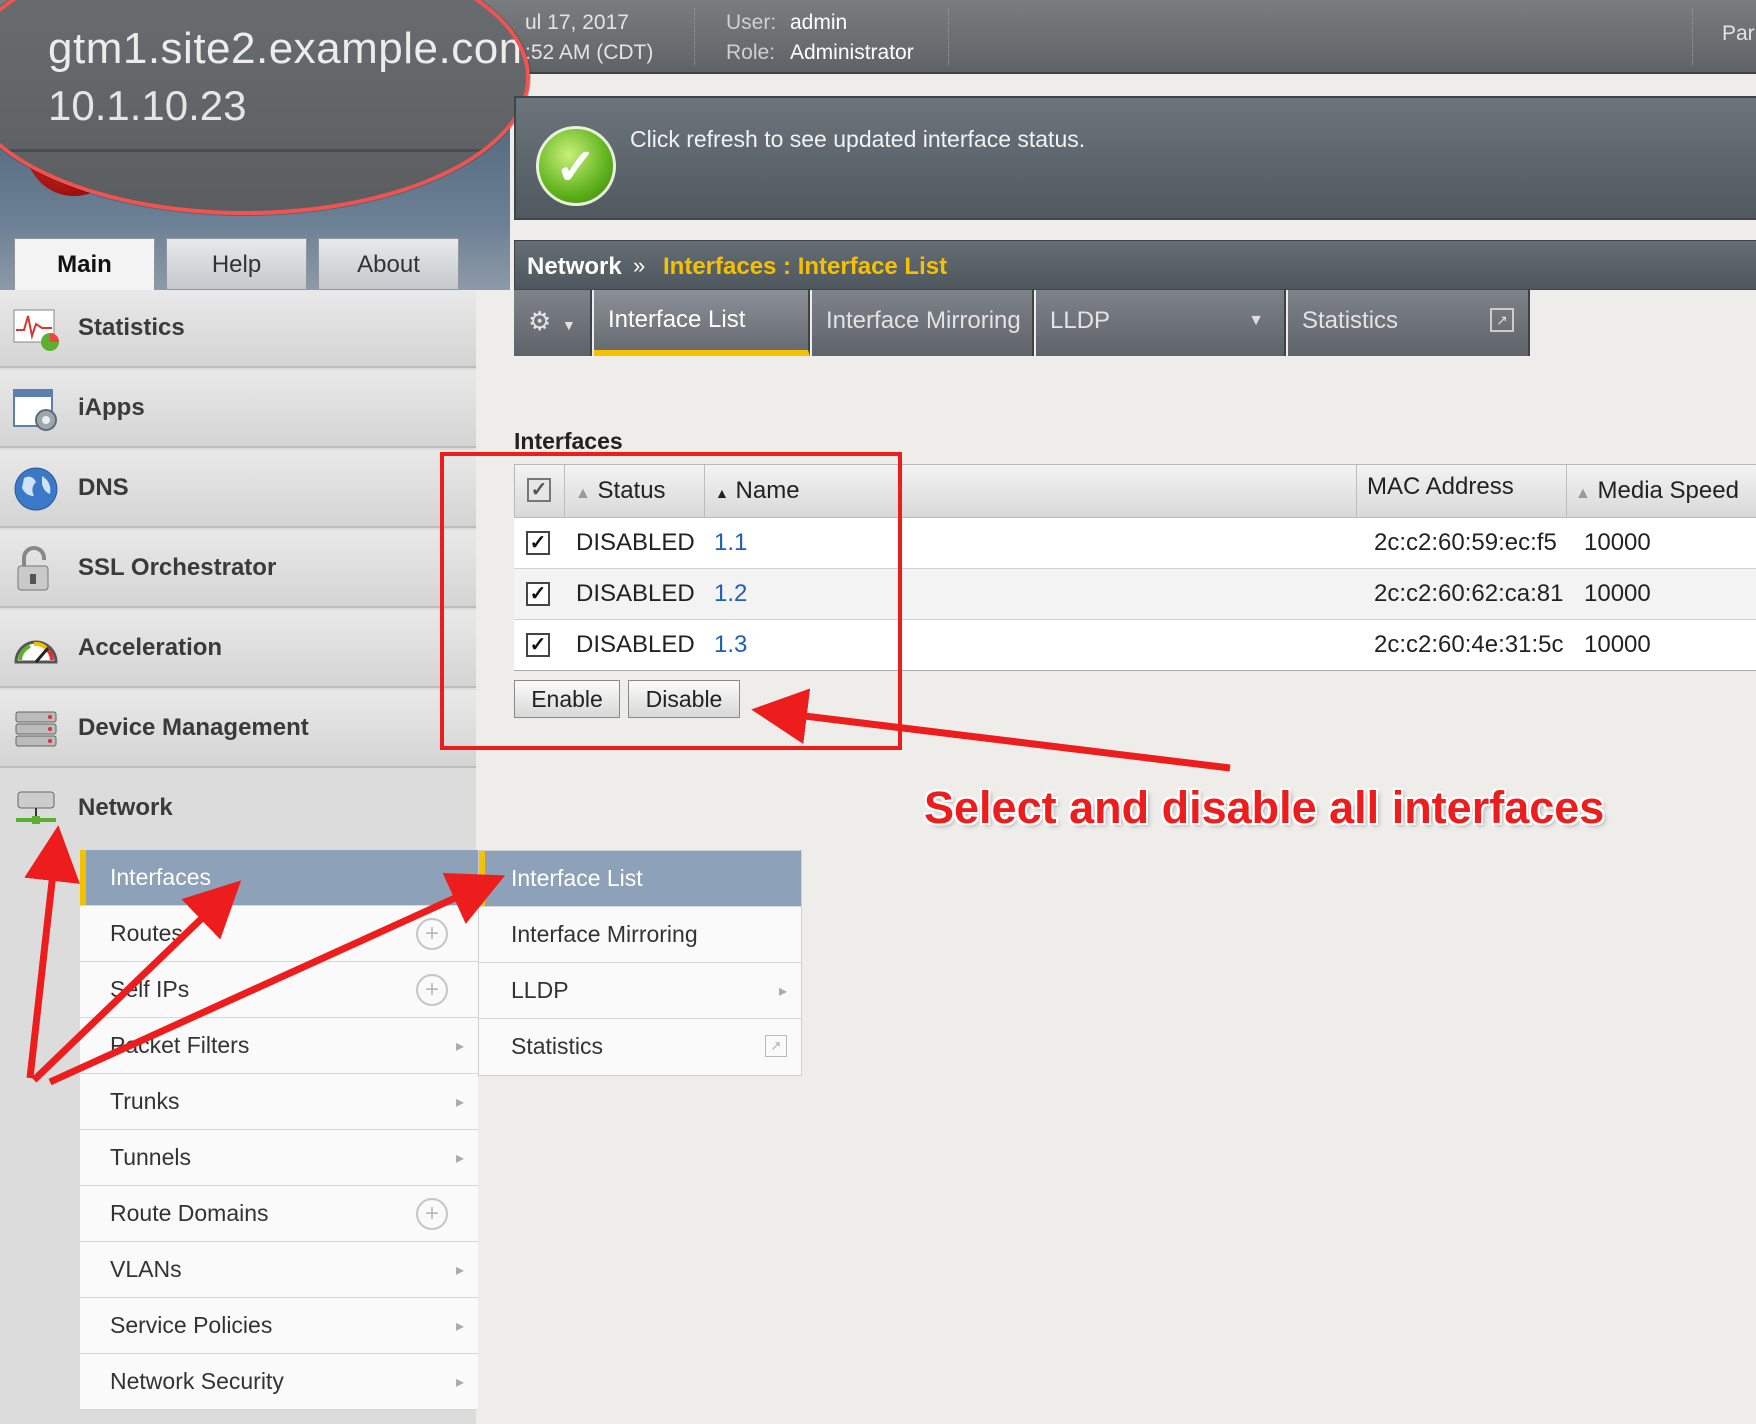 This screenshot has height=1424, width=1756. What do you see at coordinates (197, 1381) in the screenshot?
I see `submenu-label: Network Security` at bounding box center [197, 1381].